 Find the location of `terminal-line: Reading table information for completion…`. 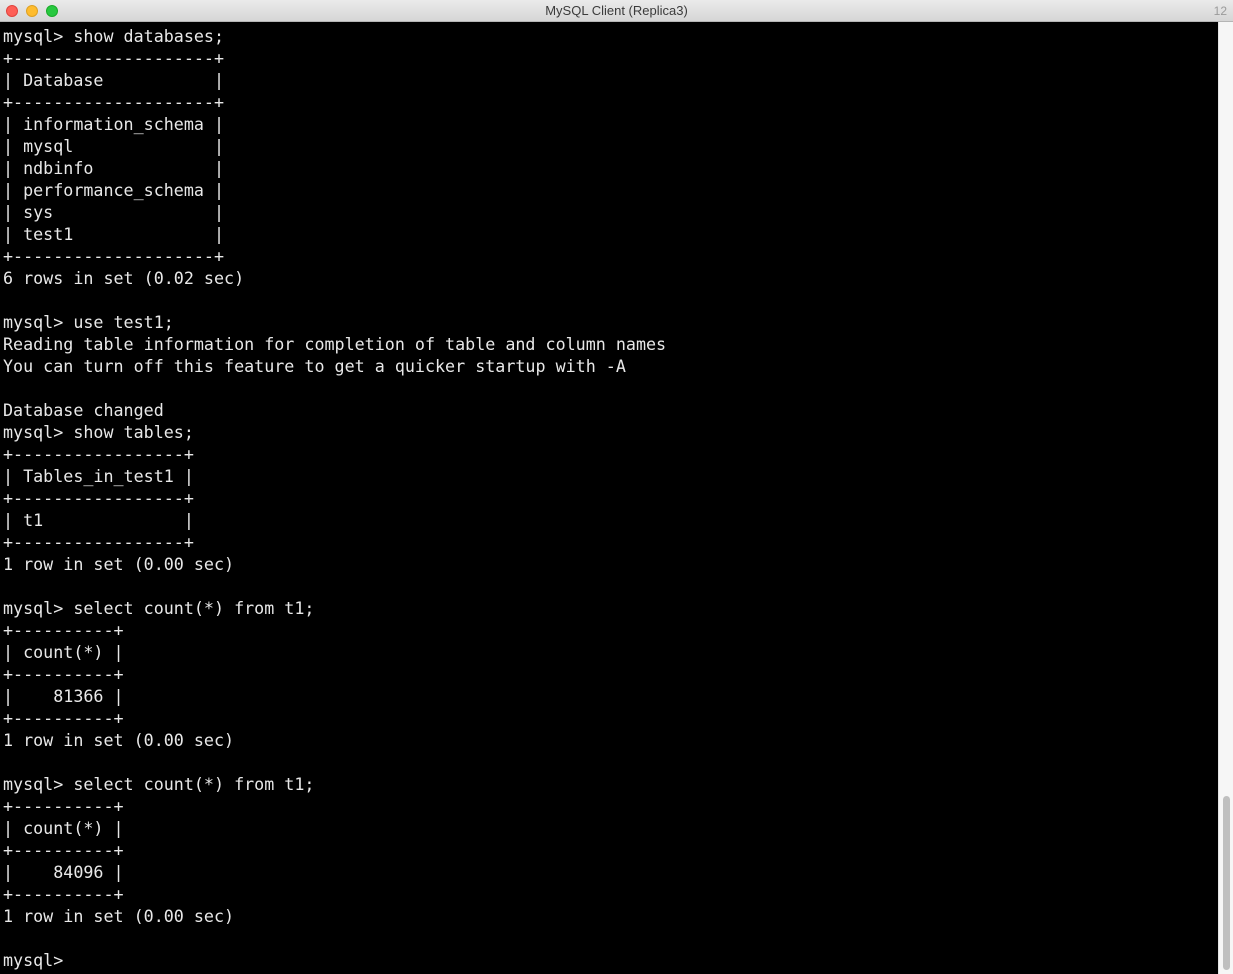

terminal-line: Reading table information for completion… is located at coordinates (335, 344).